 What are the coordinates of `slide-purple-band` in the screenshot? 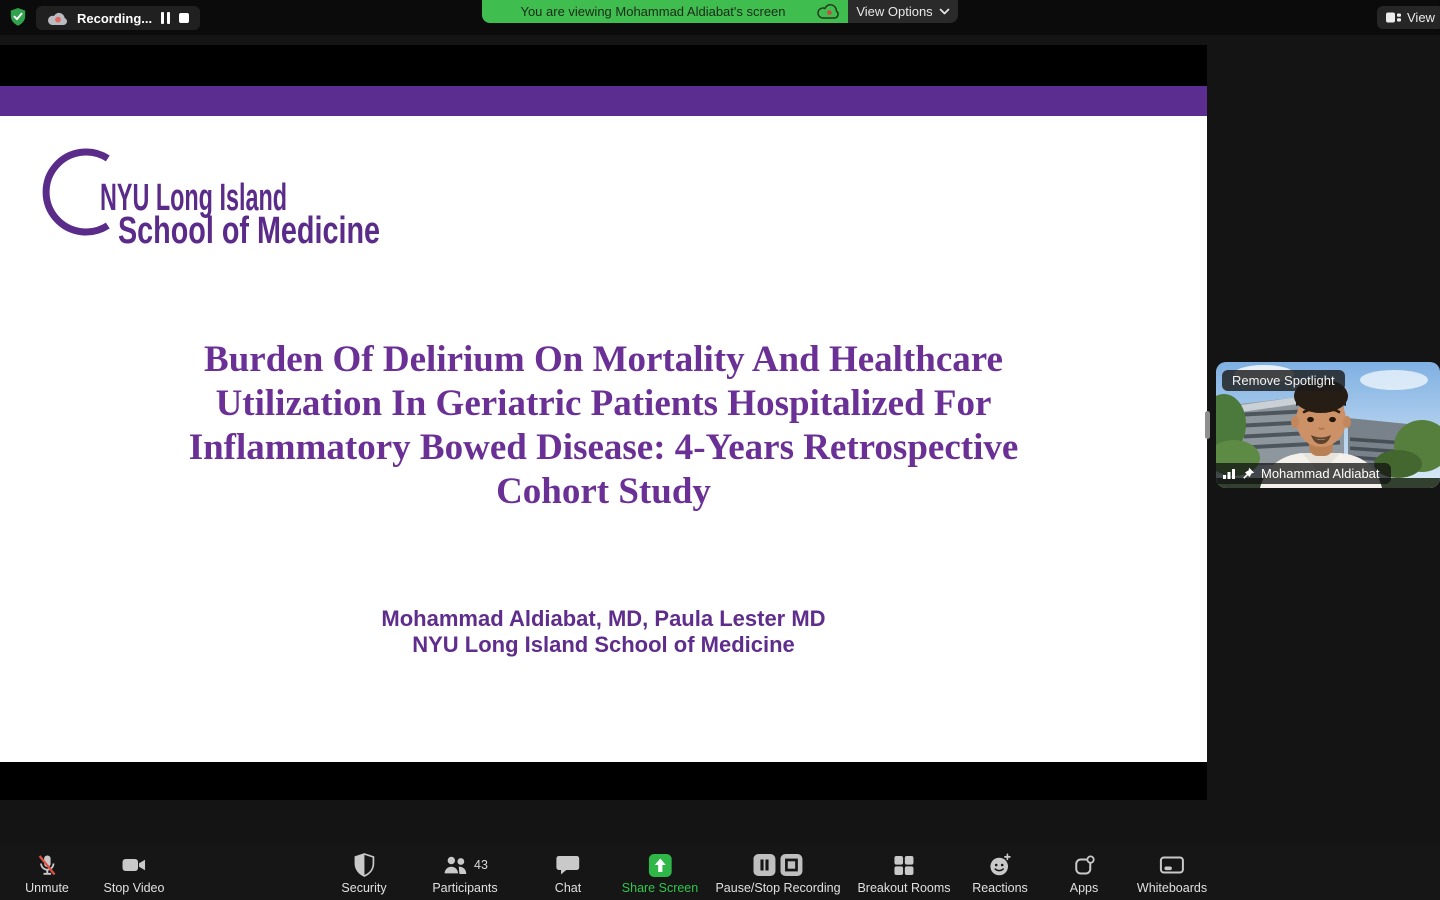 It's located at (603, 101).